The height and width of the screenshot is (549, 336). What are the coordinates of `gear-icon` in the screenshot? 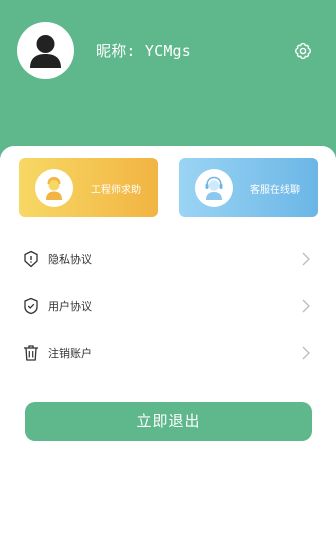 It's located at (303, 51).